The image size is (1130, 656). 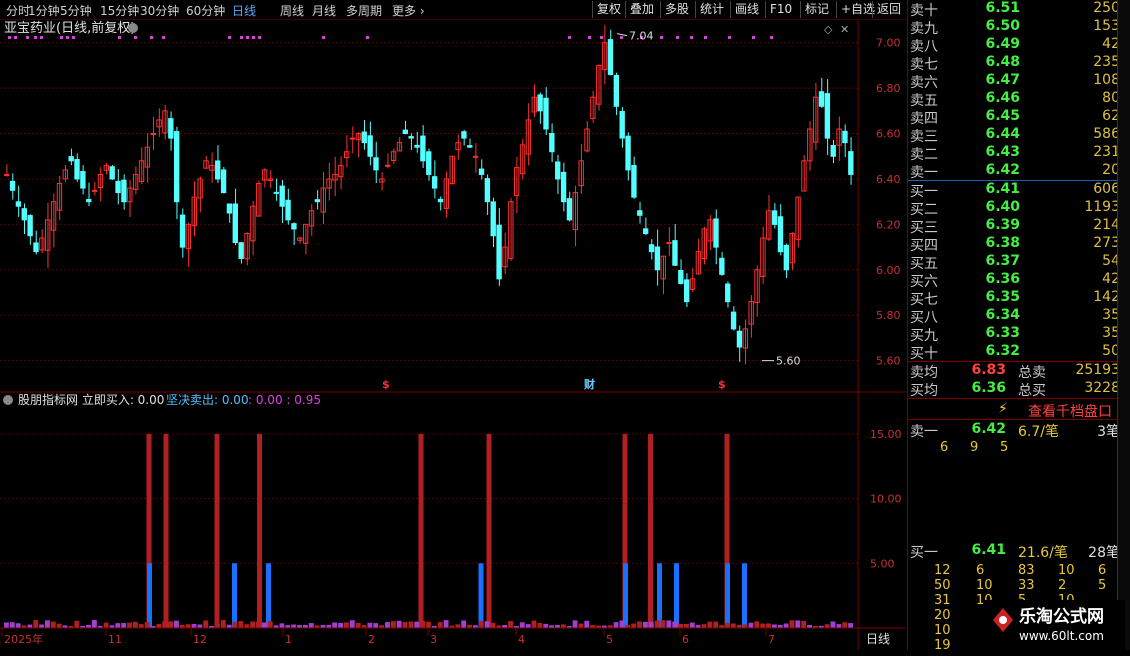 I want to click on level-volume: 250, so click(x=1106, y=8).